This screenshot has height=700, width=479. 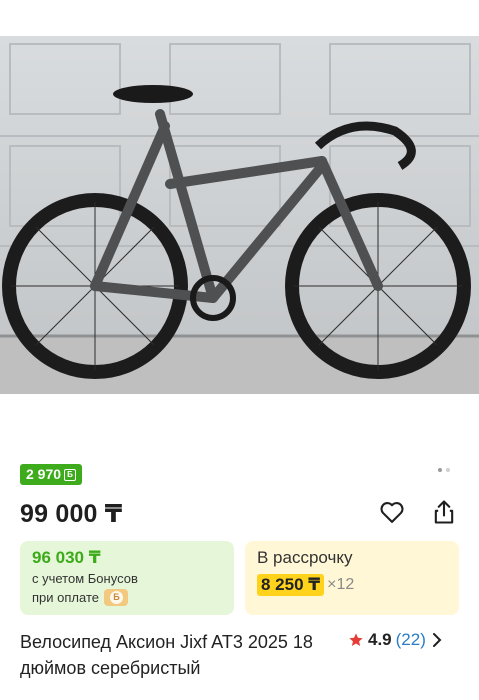 I want to click on pager-dot, so click(x=448, y=470).